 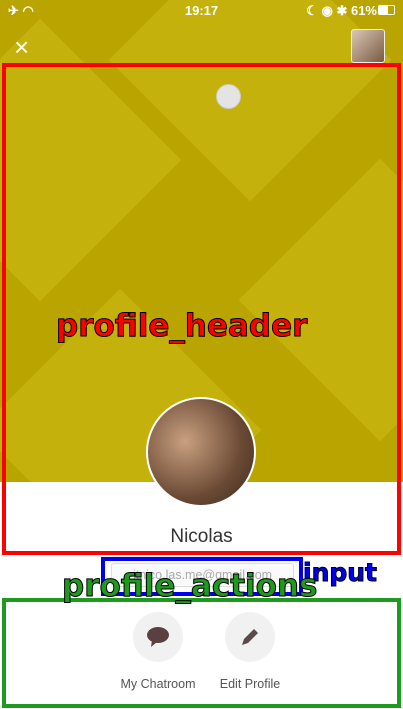 What do you see at coordinates (201, 10) in the screenshot?
I see `status-bar: ✈ ◠ 19:17 ☾ ◉ ✱ 61%` at bounding box center [201, 10].